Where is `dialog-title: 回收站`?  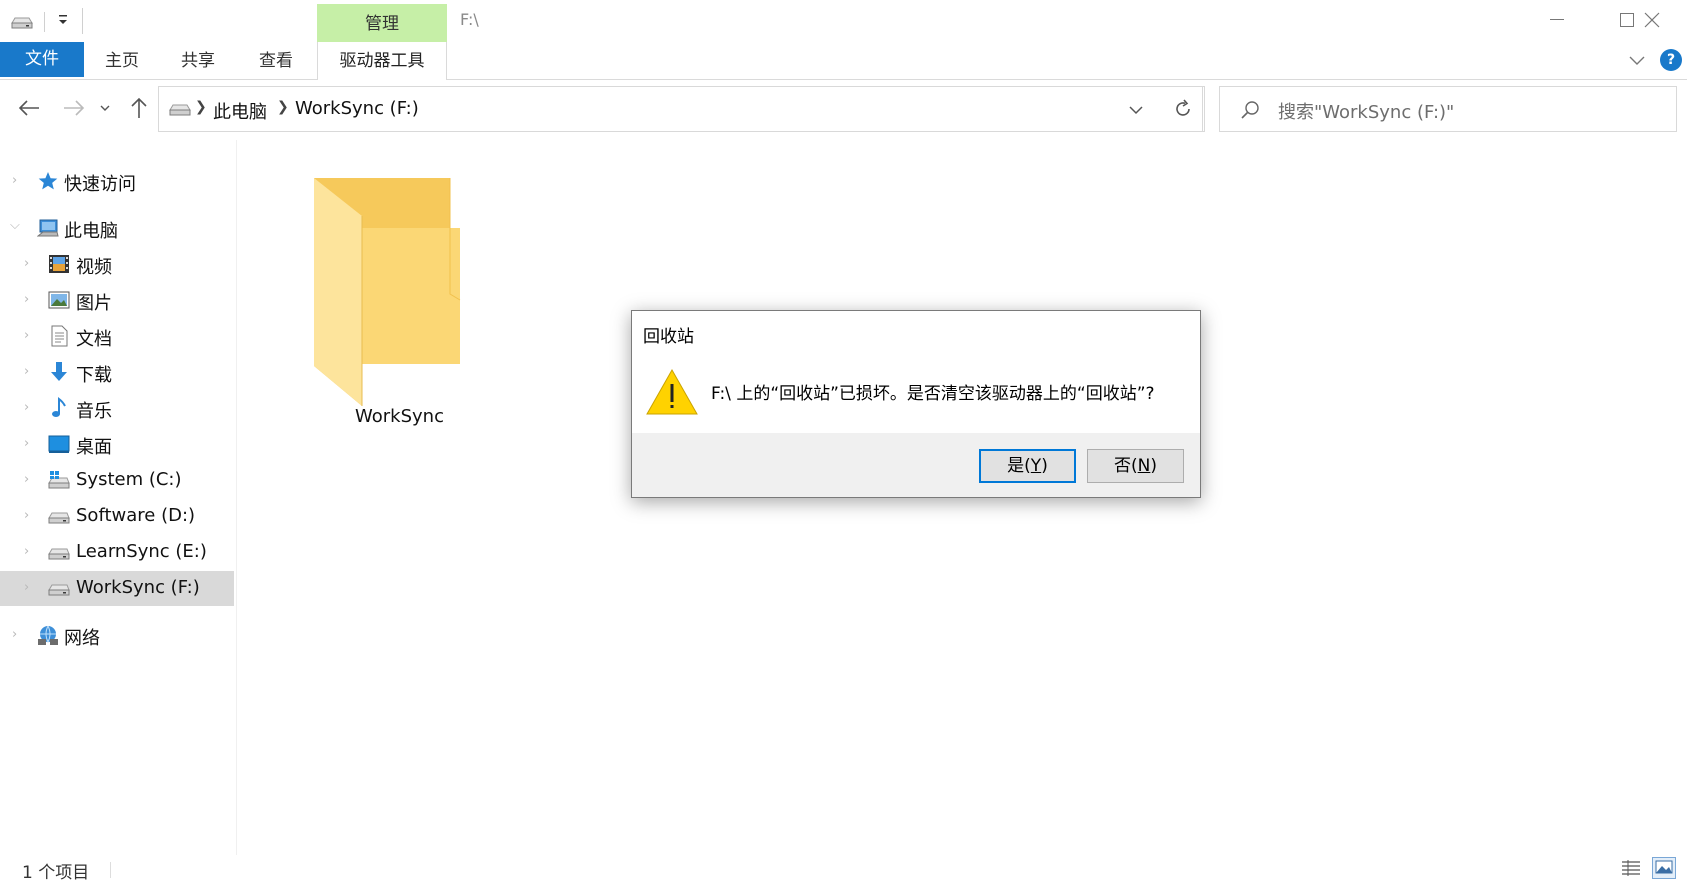 dialog-title: 回收站 is located at coordinates (668, 337).